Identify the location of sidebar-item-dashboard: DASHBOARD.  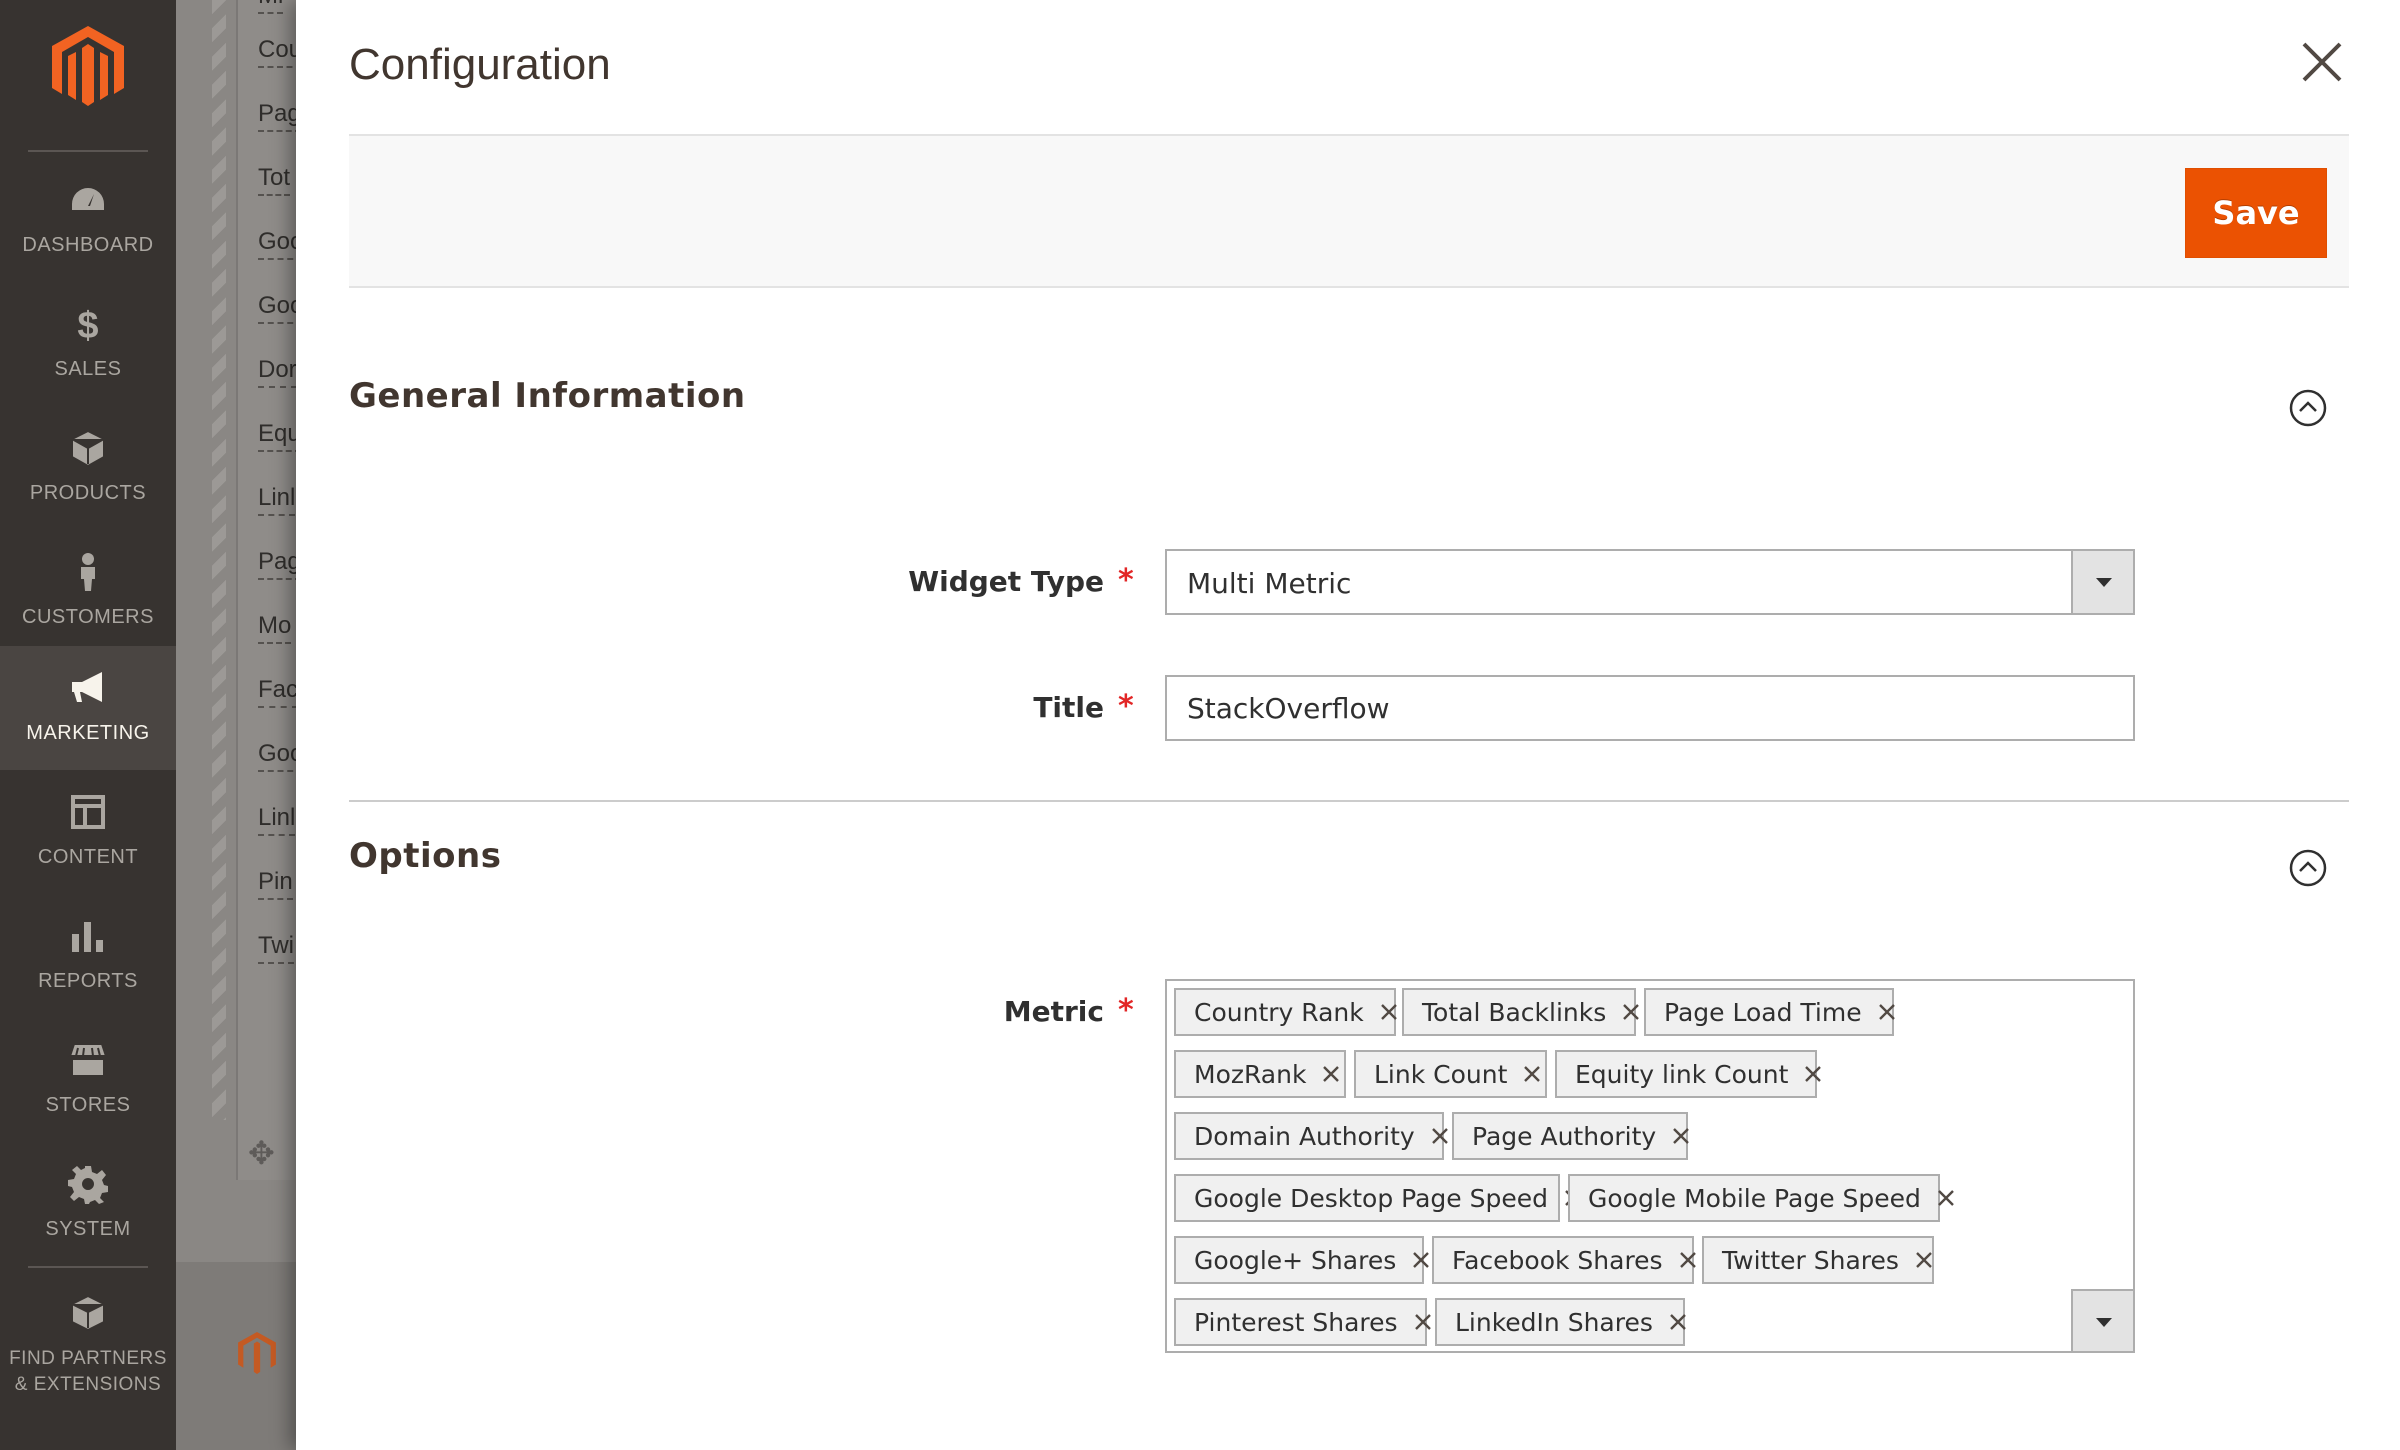
(88, 220).